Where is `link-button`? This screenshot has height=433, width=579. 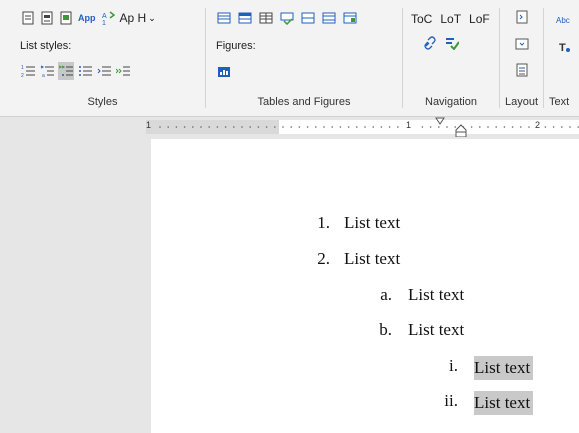
link-button is located at coordinates (430, 43).